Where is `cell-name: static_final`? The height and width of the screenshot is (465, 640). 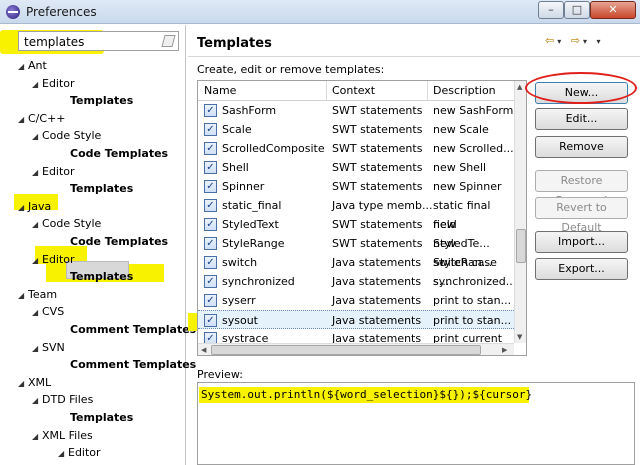 cell-name: static_final is located at coordinates (252, 205).